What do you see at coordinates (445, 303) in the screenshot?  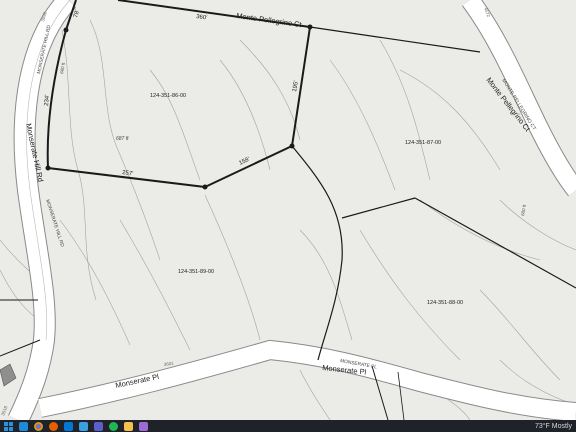 I see `parcel-label-88: 124-351-88-00` at bounding box center [445, 303].